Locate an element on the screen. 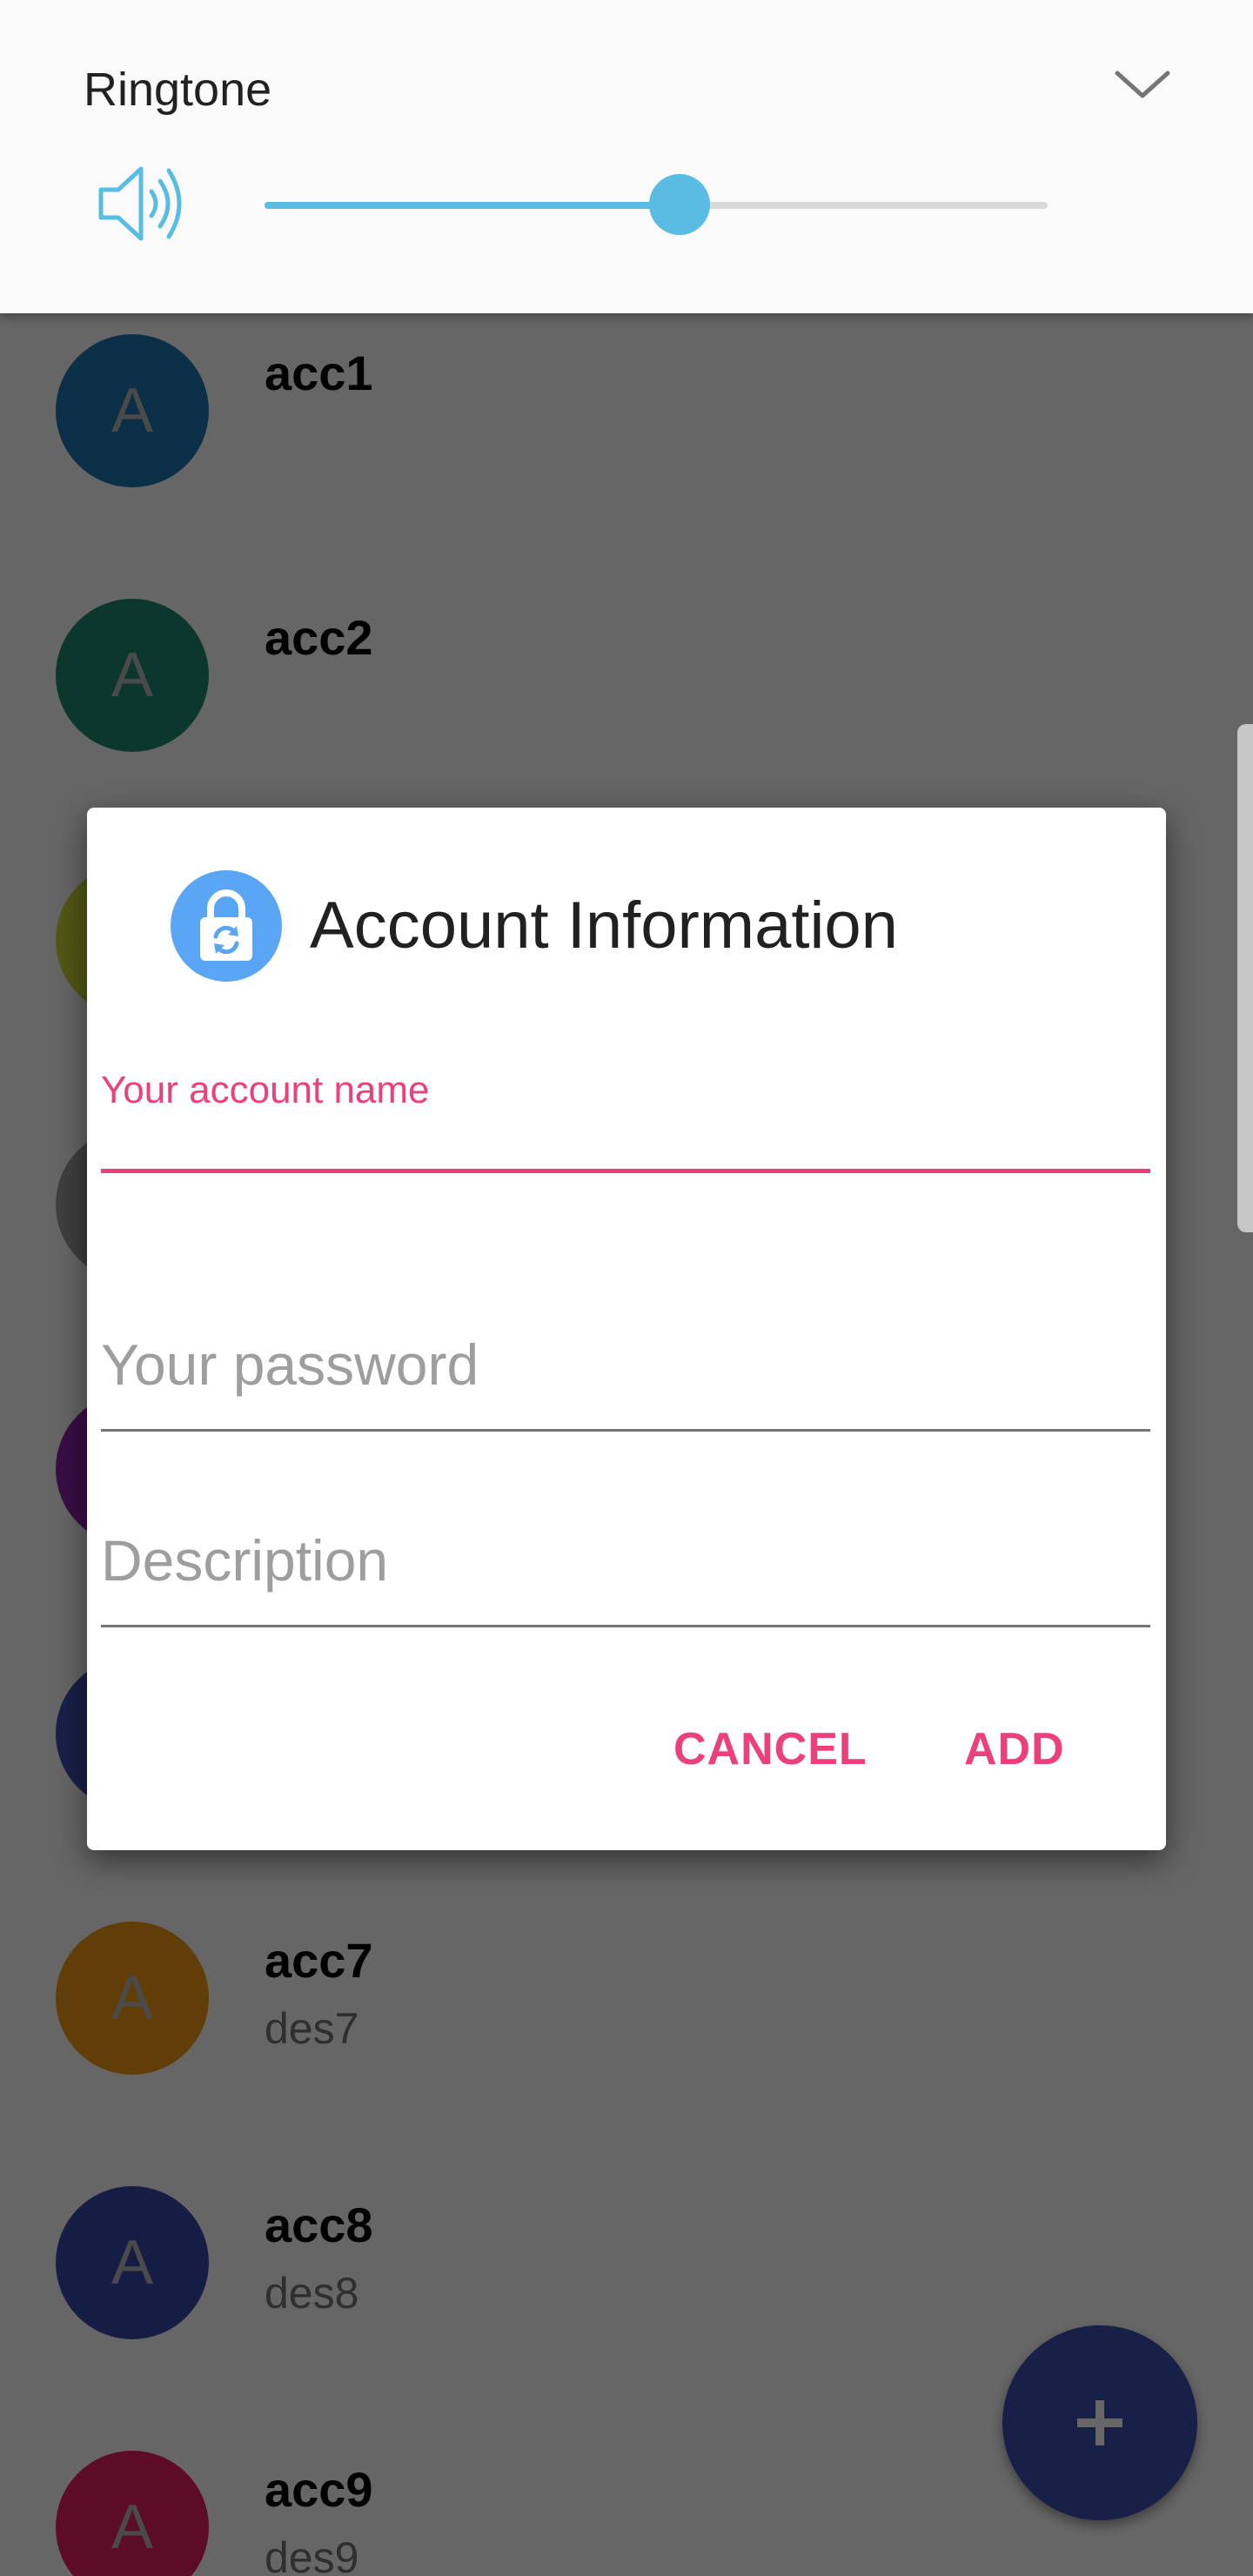  speaker-volume-icon is located at coordinates (139, 203).